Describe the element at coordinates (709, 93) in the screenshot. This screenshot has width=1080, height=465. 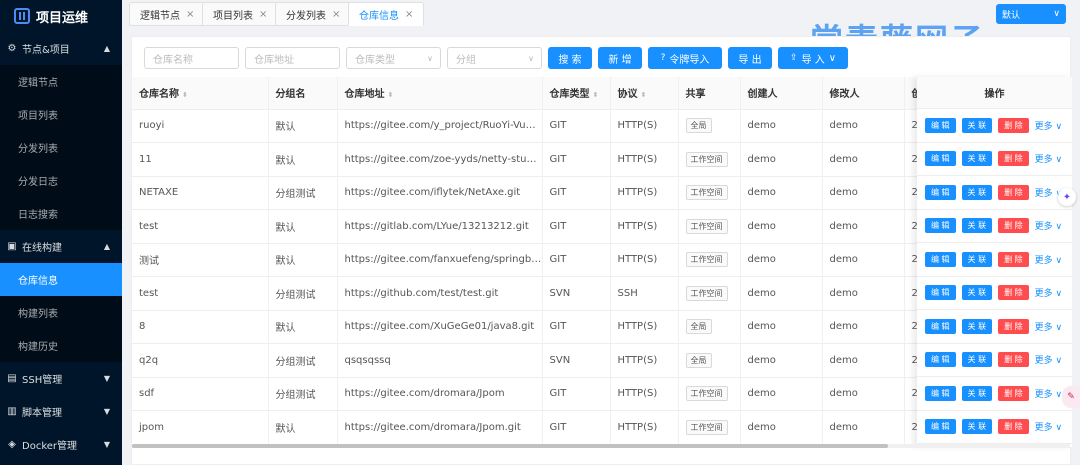
I see `column-header-share: 共享` at that location.